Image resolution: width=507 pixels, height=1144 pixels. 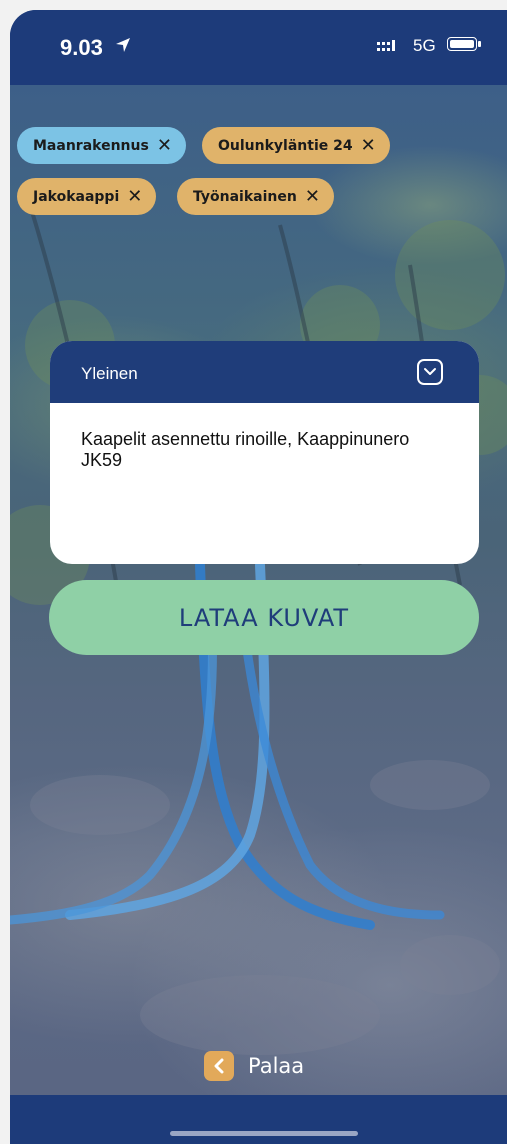 I want to click on signal-icon, so click(x=386, y=45).